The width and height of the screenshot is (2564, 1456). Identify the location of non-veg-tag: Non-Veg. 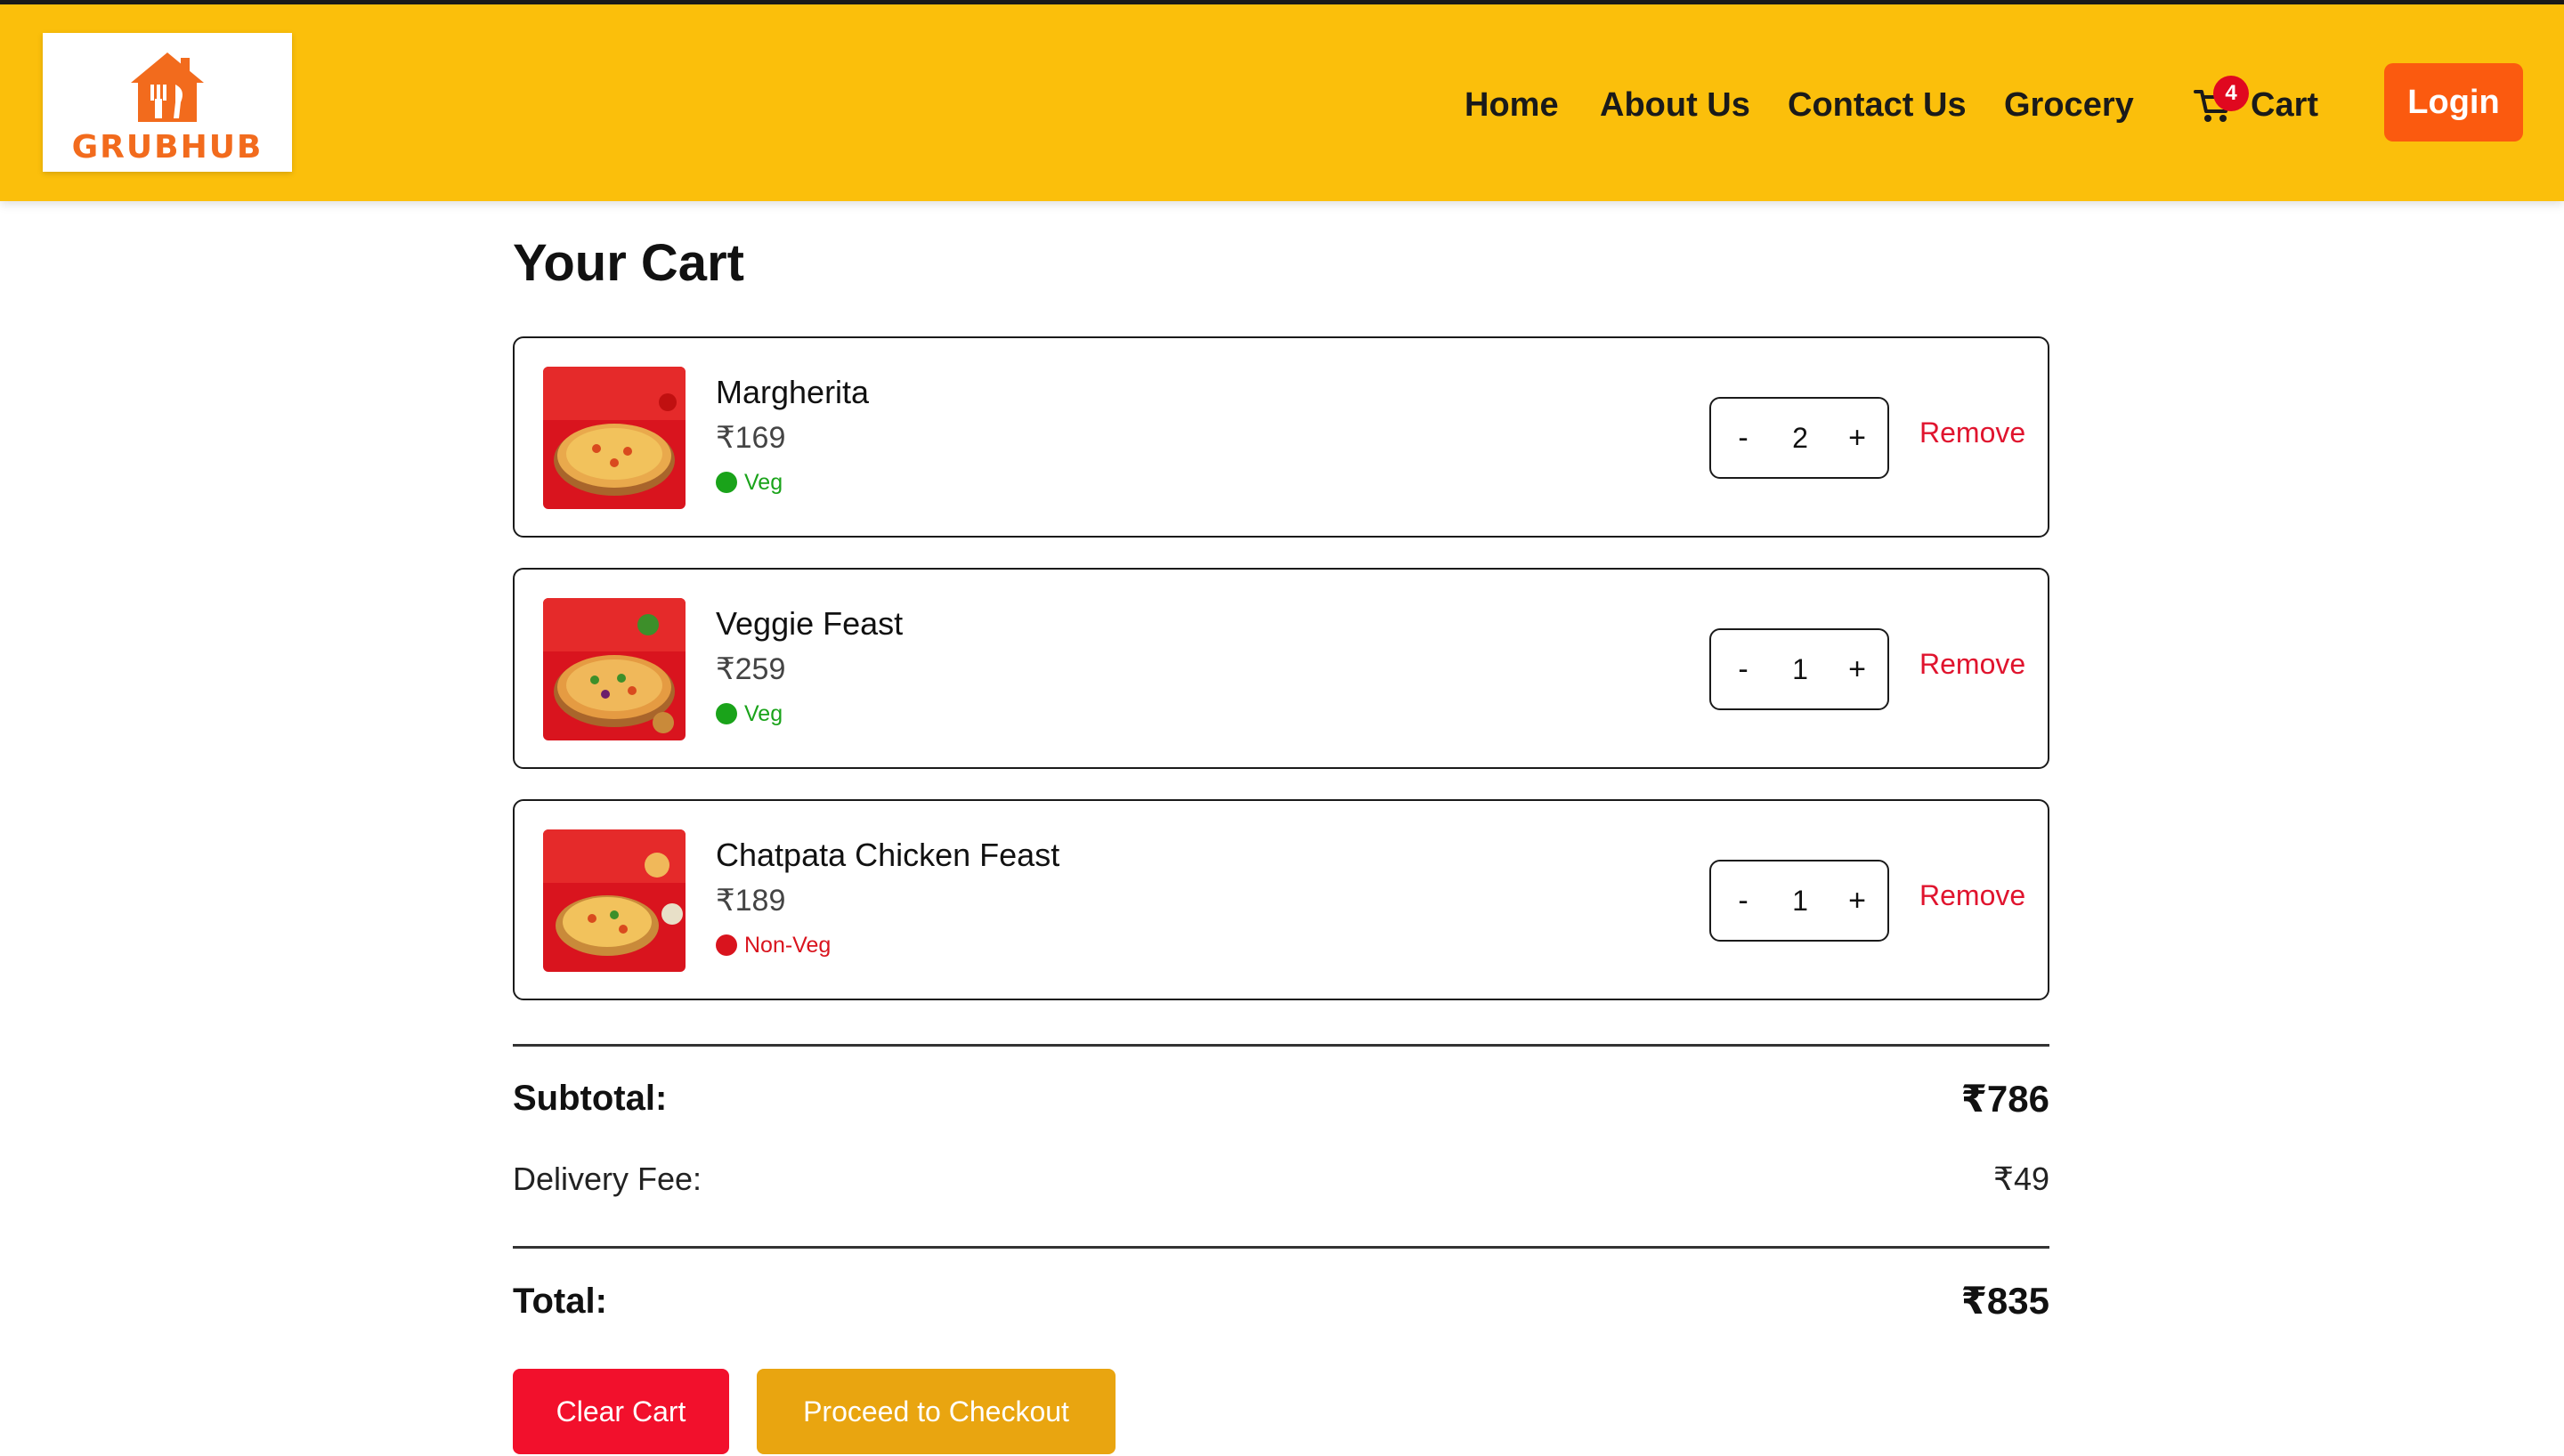
(773, 946).